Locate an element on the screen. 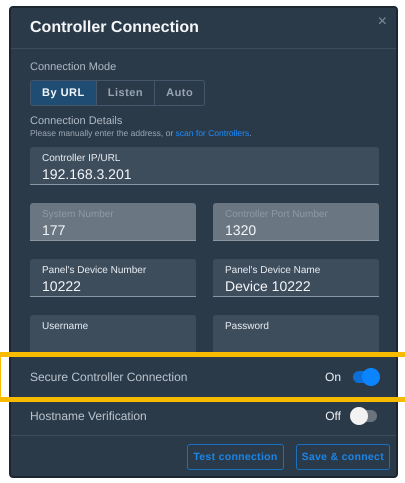  text-field: Panel's Device Name Device 10222 is located at coordinates (296, 278).